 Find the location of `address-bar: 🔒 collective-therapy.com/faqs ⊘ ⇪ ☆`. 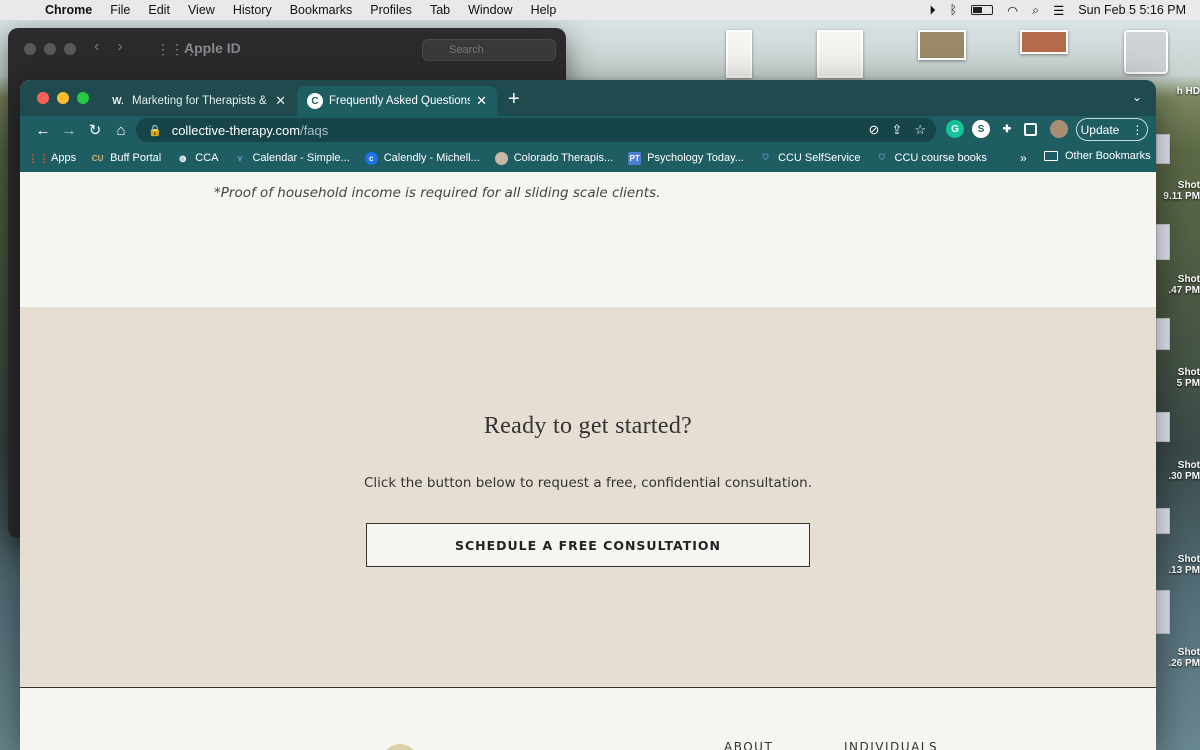

address-bar: 🔒 collective-therapy.com/faqs ⊘ ⇪ ☆ is located at coordinates (536, 130).